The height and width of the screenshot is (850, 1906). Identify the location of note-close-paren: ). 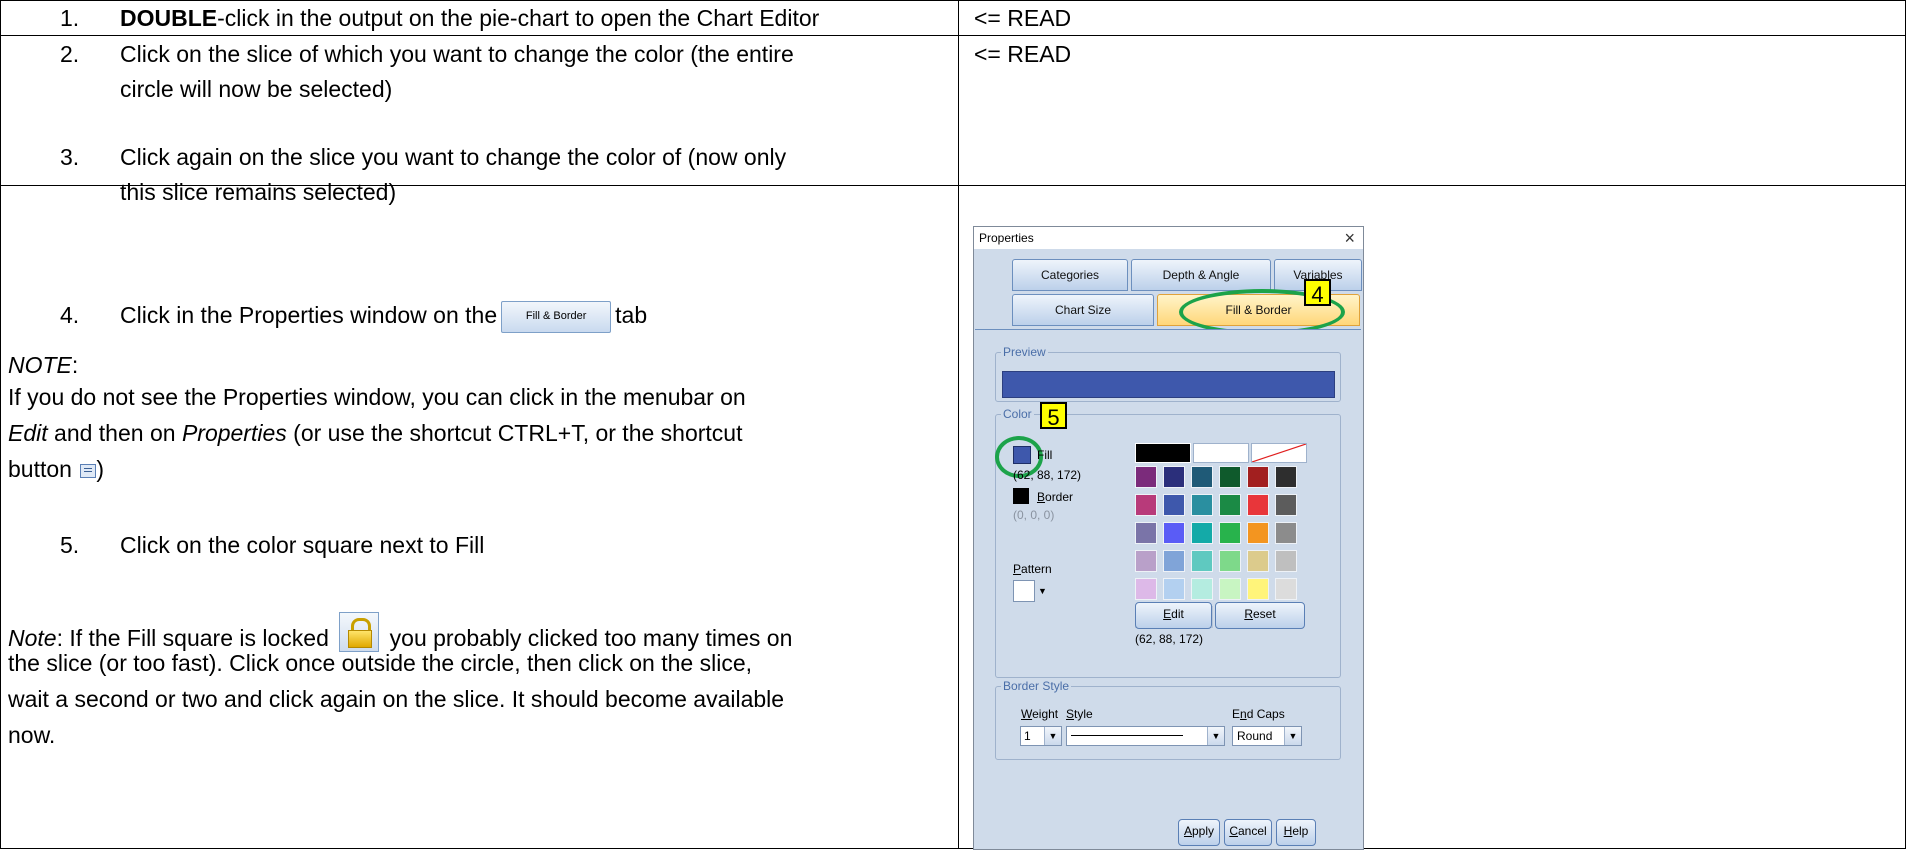
(100, 469).